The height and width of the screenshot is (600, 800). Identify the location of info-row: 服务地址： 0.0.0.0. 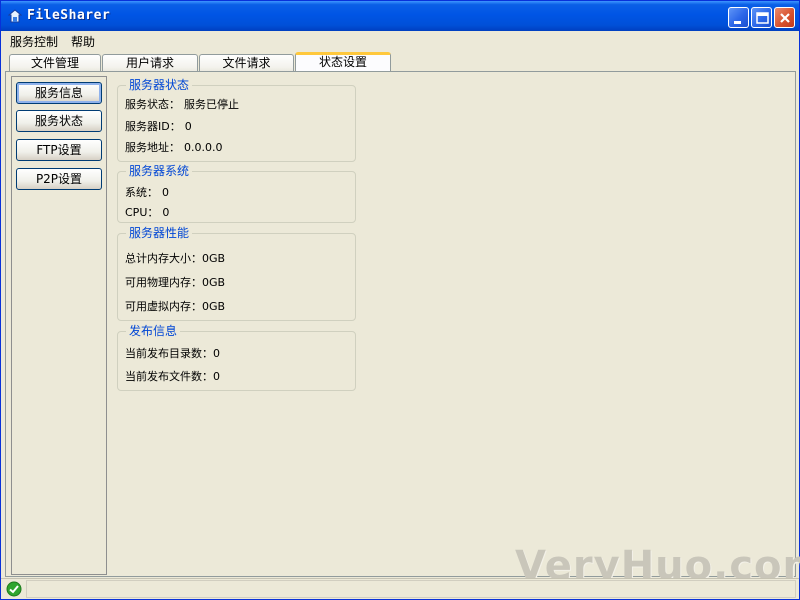
(173, 148).